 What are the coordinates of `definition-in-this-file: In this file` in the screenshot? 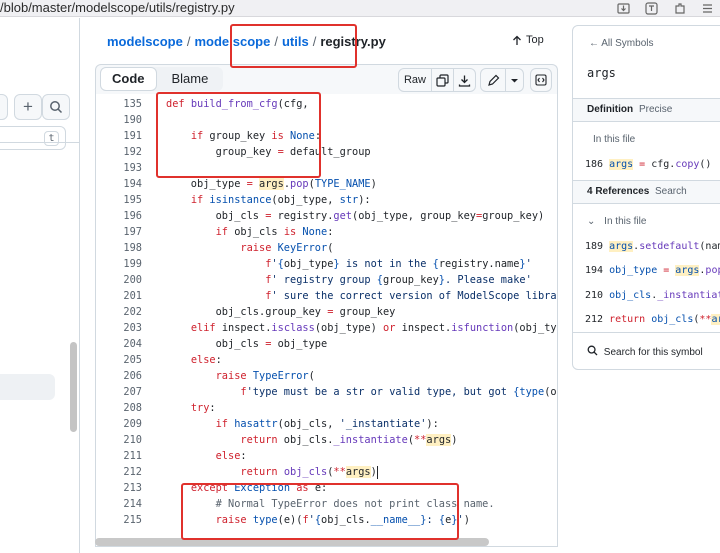 It's located at (614, 139).